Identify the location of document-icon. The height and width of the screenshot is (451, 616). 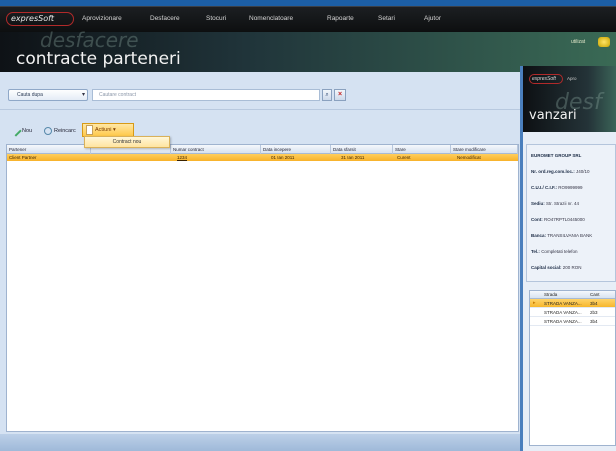
(89, 130).